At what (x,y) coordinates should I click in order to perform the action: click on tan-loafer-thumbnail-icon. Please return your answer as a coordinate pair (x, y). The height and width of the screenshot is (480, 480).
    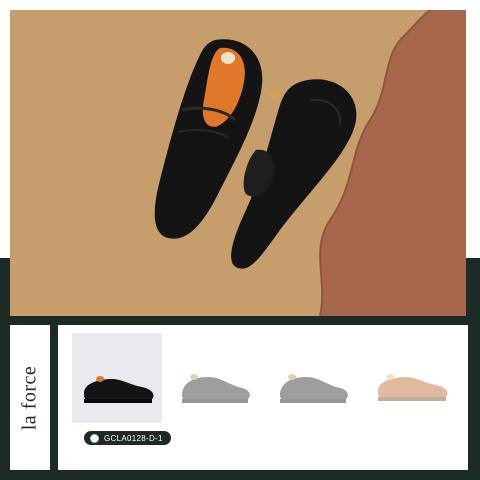
    Looking at the image, I should click on (413, 387).